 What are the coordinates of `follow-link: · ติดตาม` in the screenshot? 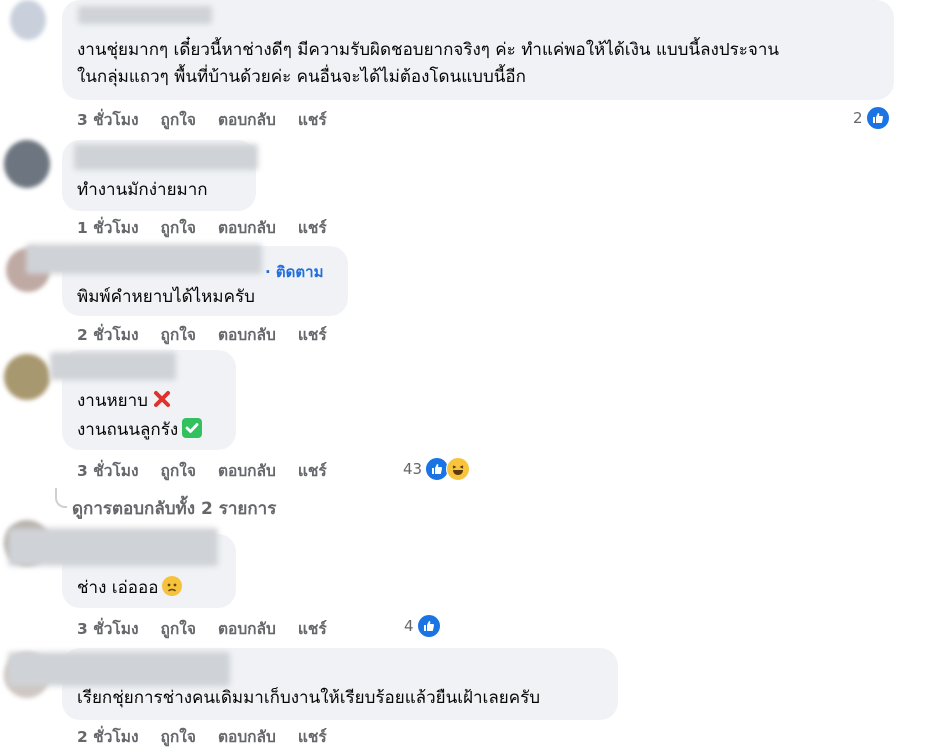 It's located at (294, 272).